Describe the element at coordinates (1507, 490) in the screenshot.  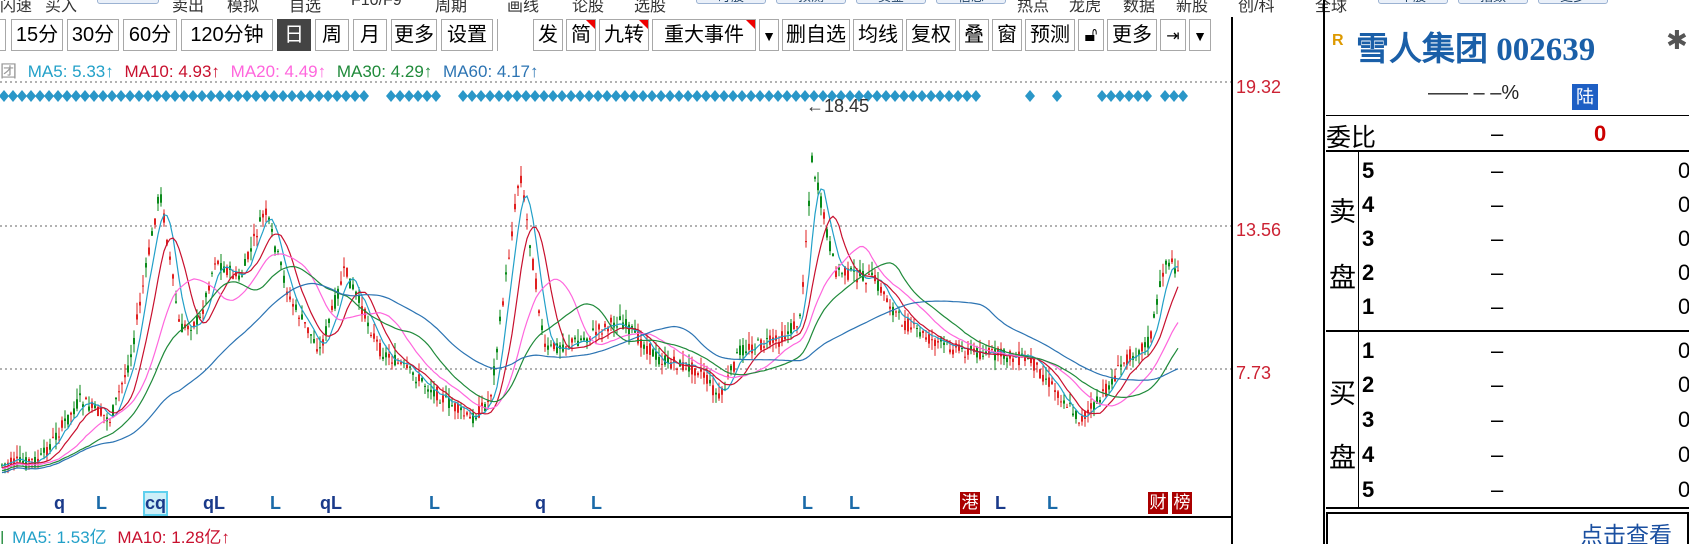
I see `buy-row: 5 – 0` at that location.